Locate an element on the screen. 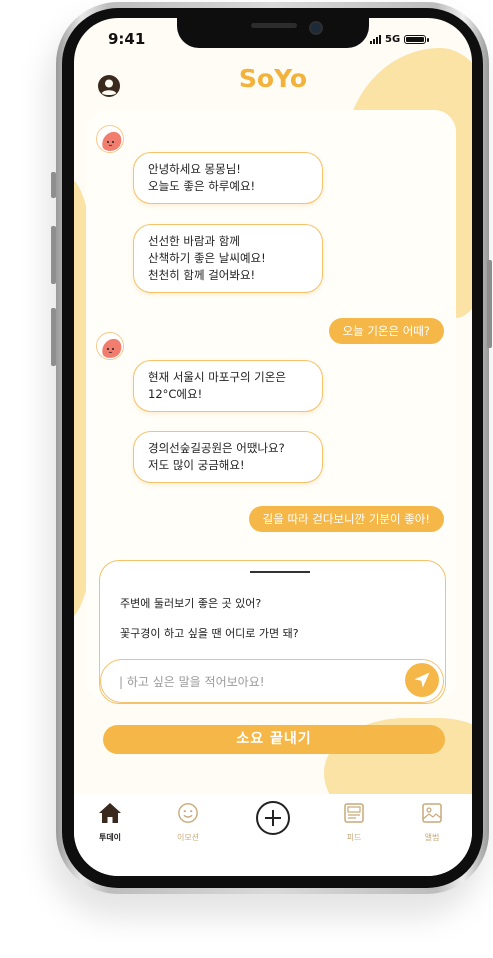 This screenshot has width=493, height=958. user-message: 길을 따라 걷다보니깐 기분이 좋아! is located at coordinates (346, 519).